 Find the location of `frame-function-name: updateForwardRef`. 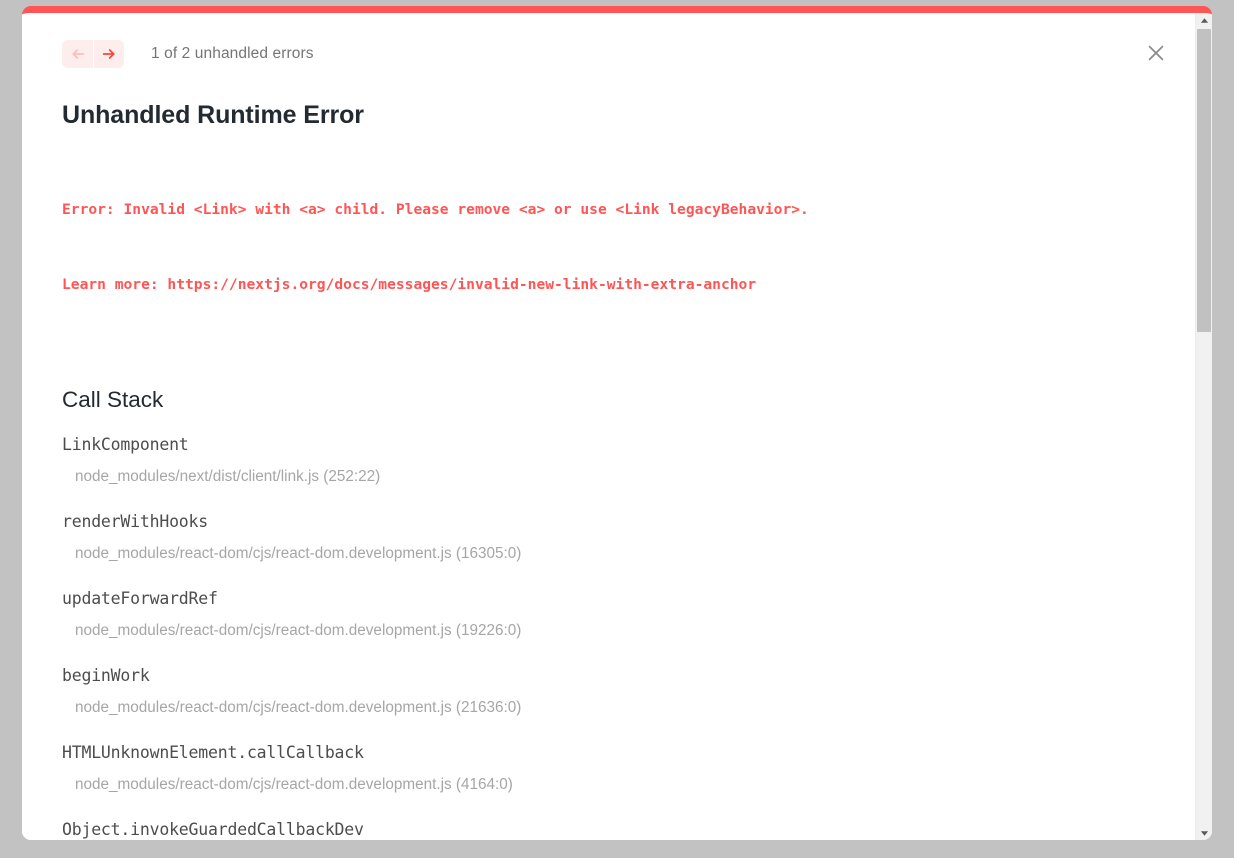

frame-function-name: updateForwardRef is located at coordinates (140, 598).